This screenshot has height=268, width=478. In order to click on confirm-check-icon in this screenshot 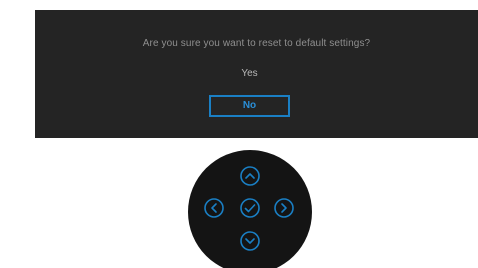, I will do `click(250, 208)`.